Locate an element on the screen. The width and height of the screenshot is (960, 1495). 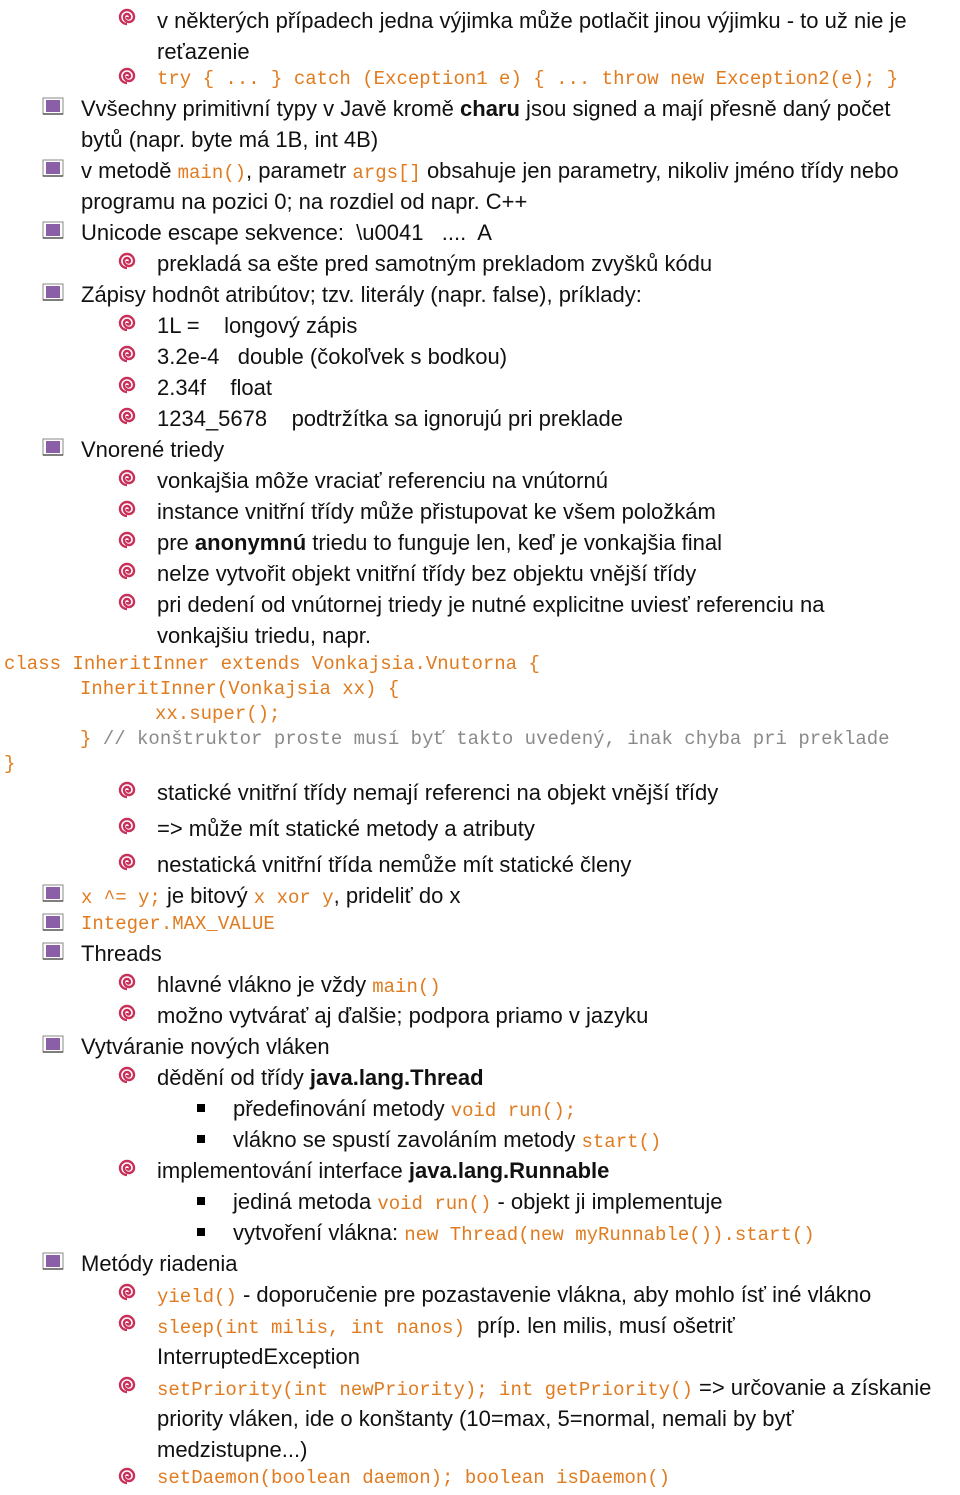
list-item-continuation: bytů (napr. byte má 1B, int 4B) is located at coordinates (230, 139).